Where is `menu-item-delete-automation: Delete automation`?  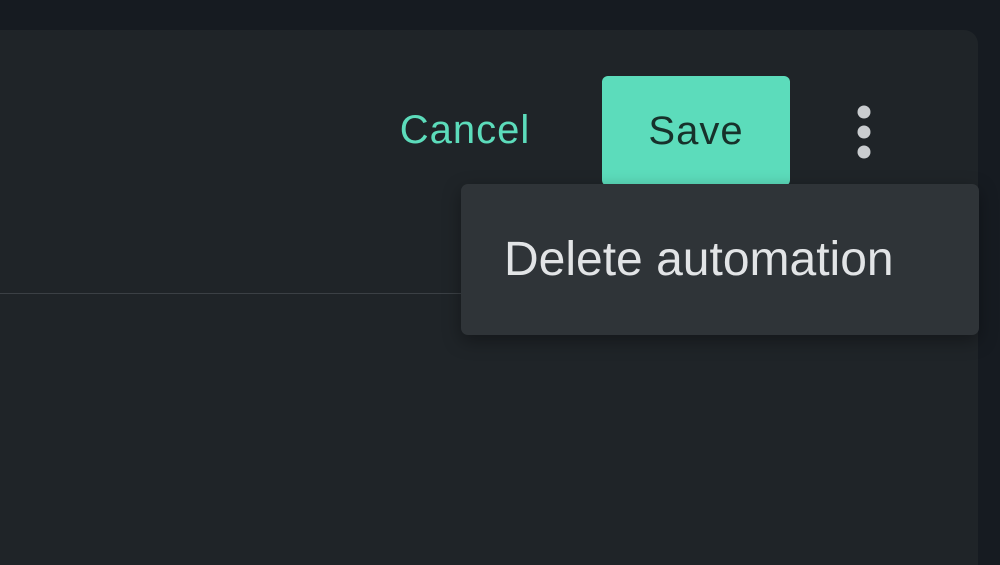
menu-item-delete-automation: Delete automation is located at coordinates (720, 259).